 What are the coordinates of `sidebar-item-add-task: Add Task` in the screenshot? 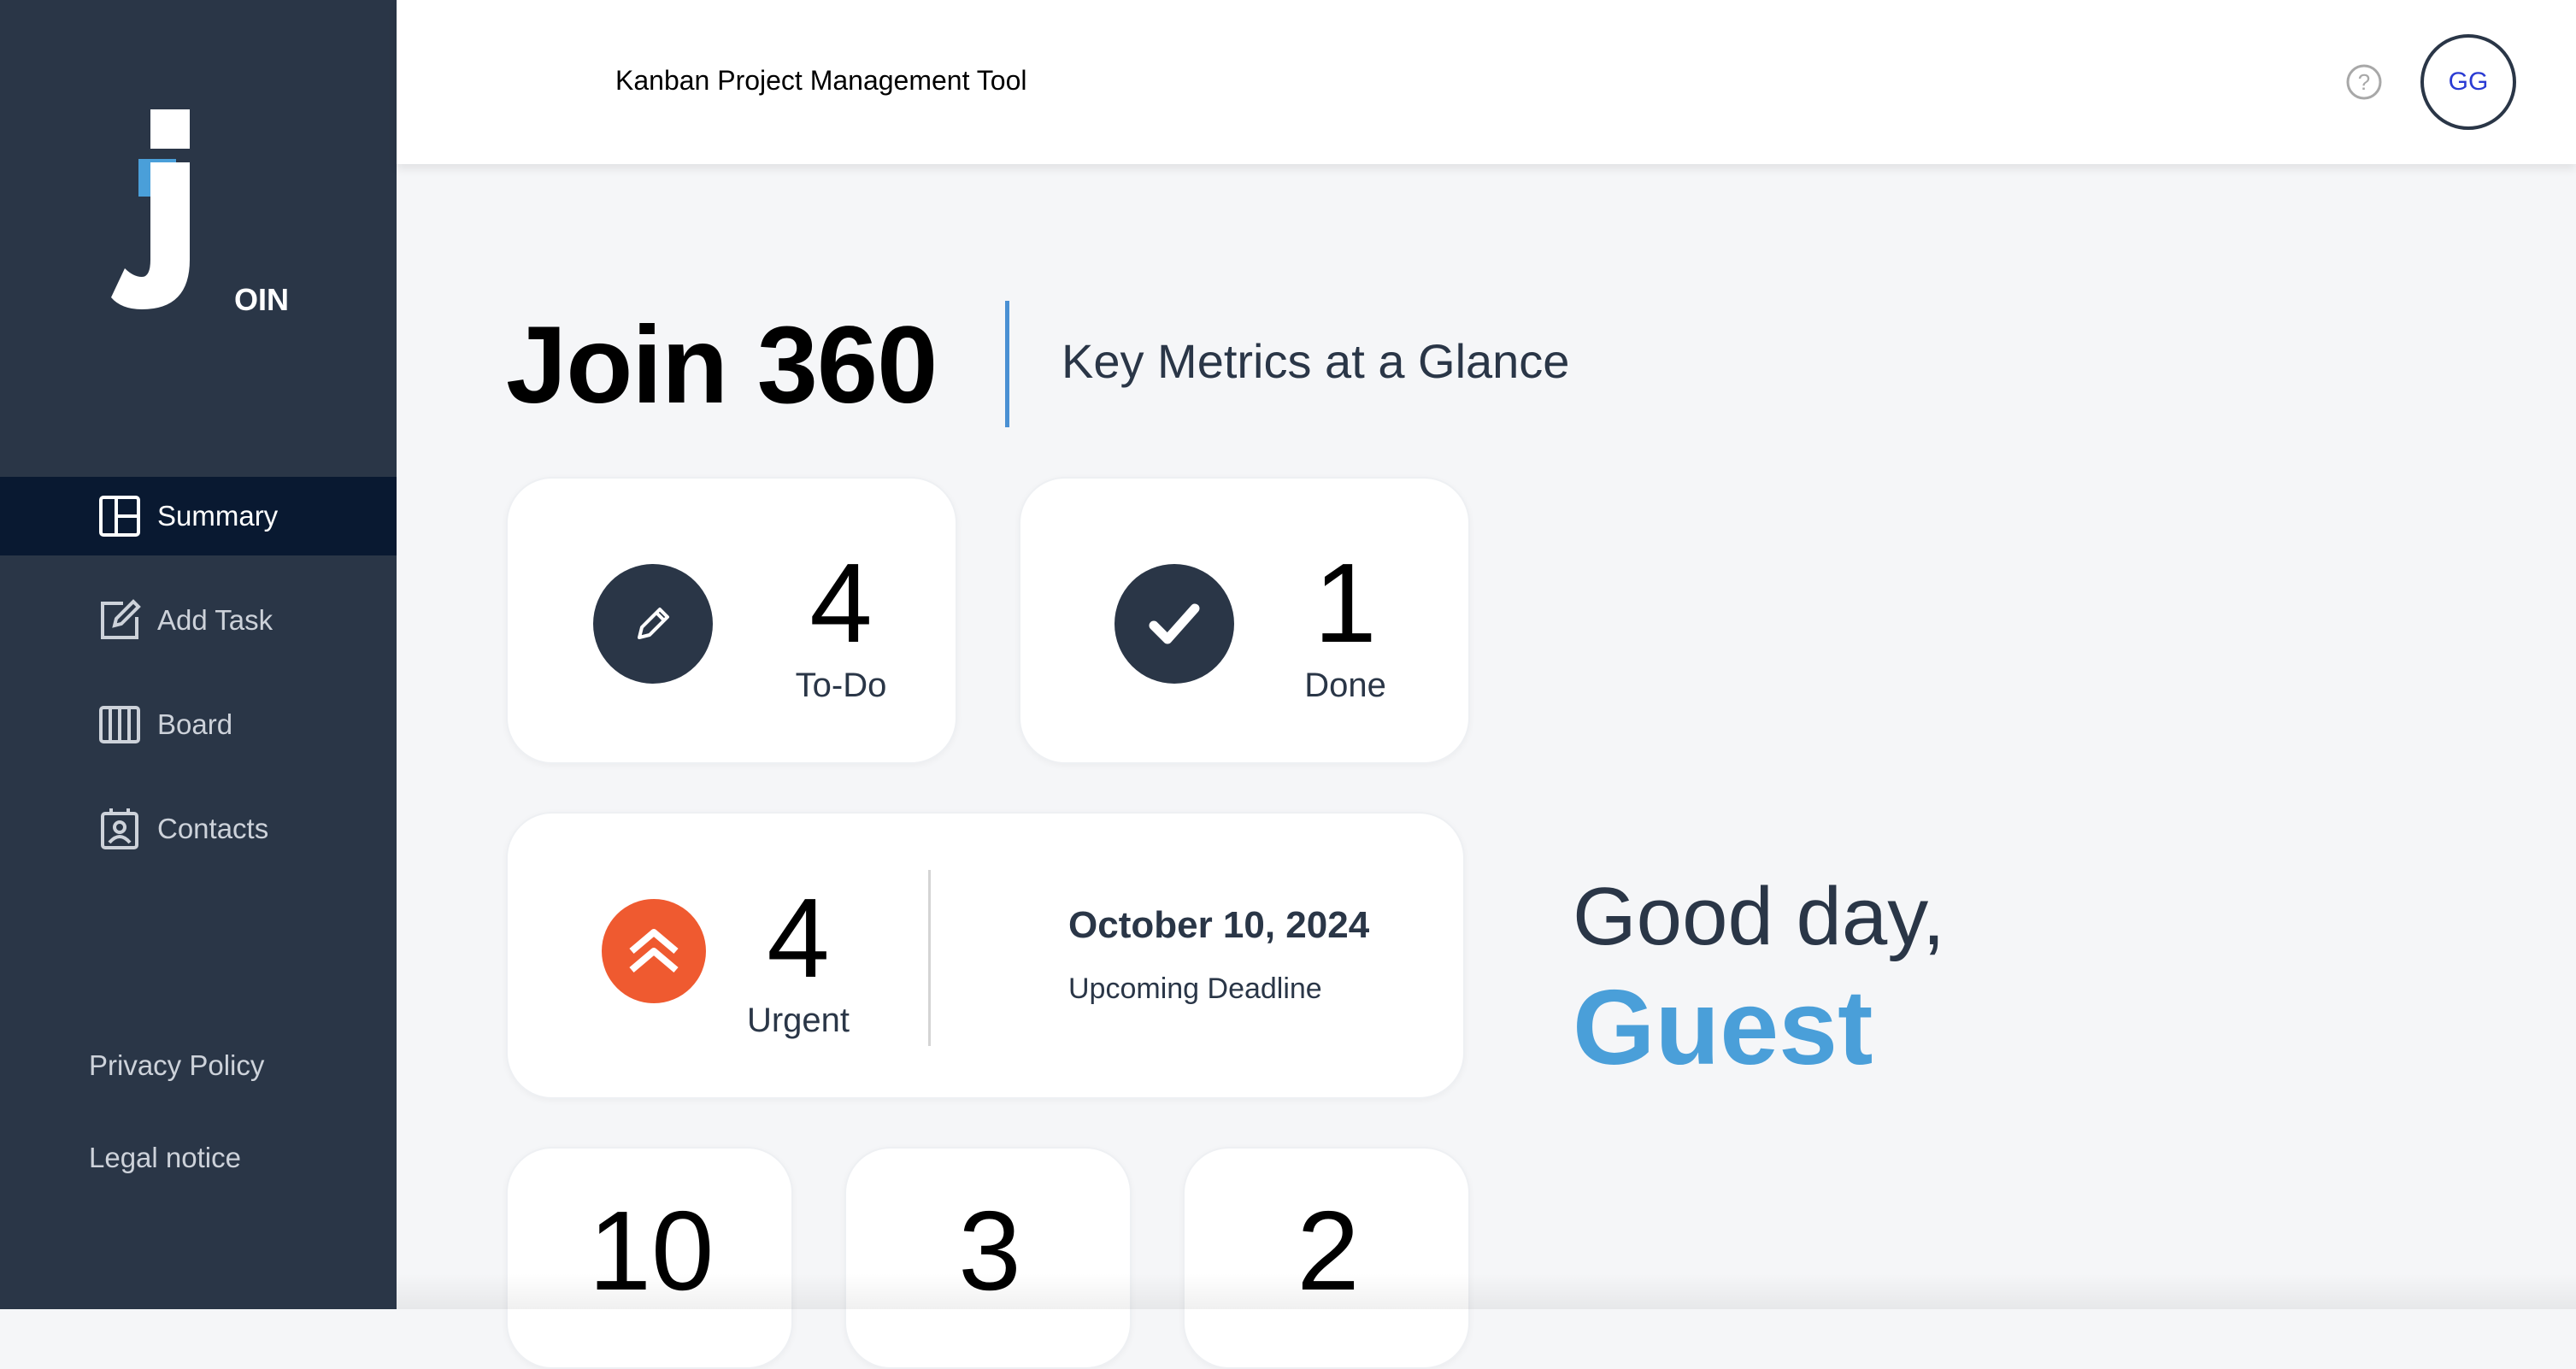 It's located at (198, 620).